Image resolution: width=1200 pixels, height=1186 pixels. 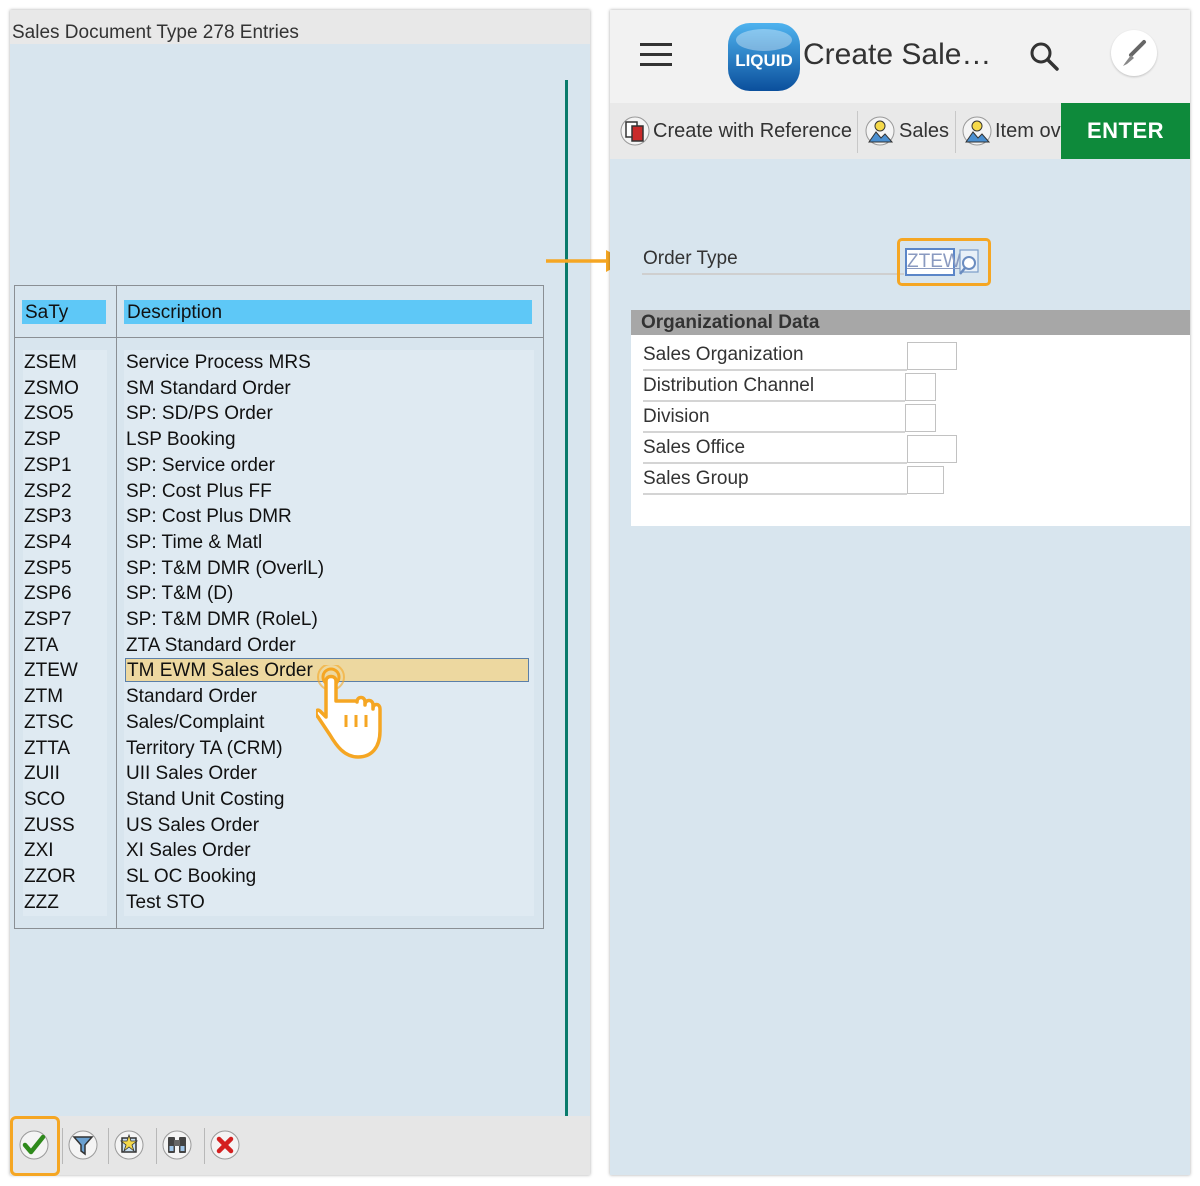 I want to click on copy-document-icon, so click(x=635, y=131).